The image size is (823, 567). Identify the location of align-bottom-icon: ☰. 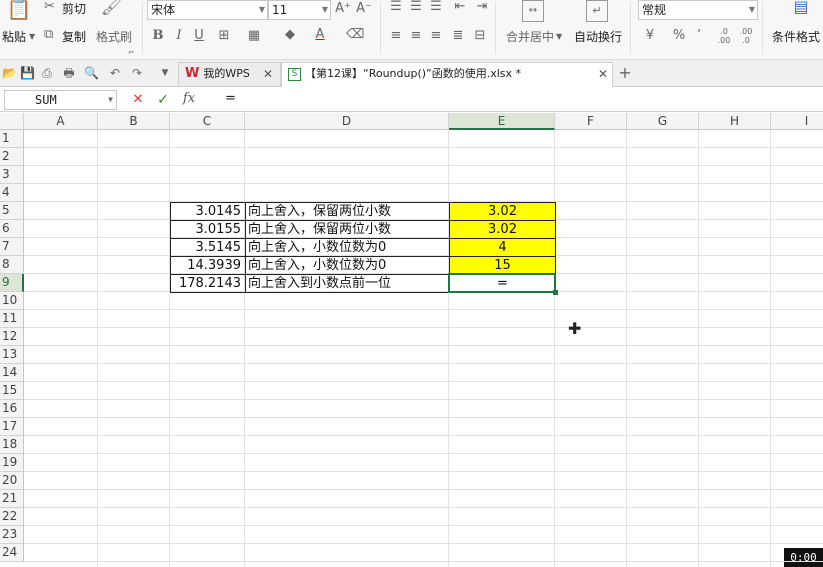
(436, 7).